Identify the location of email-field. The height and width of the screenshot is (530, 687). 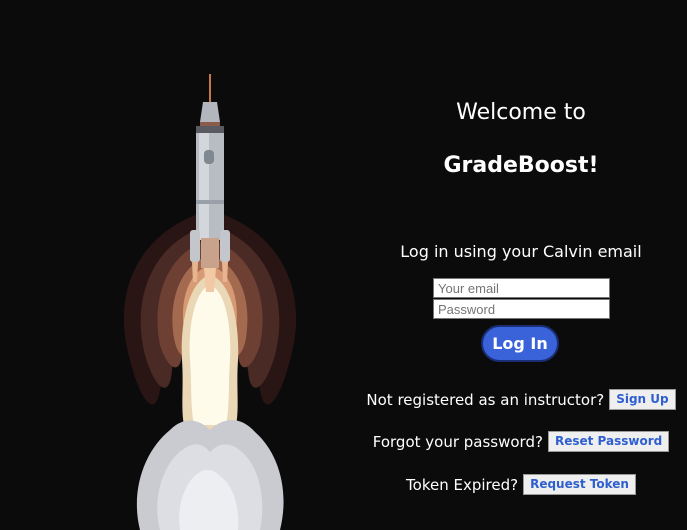
(521, 288).